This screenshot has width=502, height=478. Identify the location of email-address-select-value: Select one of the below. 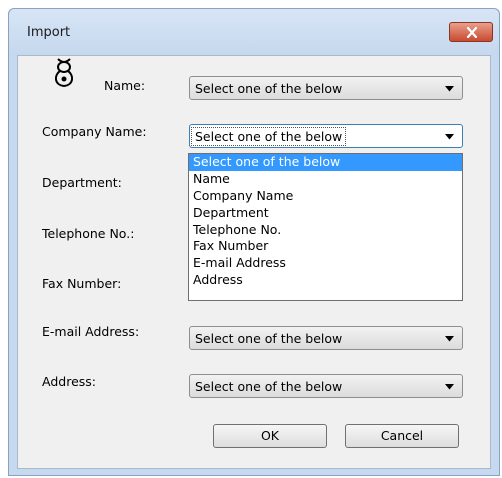
(269, 338).